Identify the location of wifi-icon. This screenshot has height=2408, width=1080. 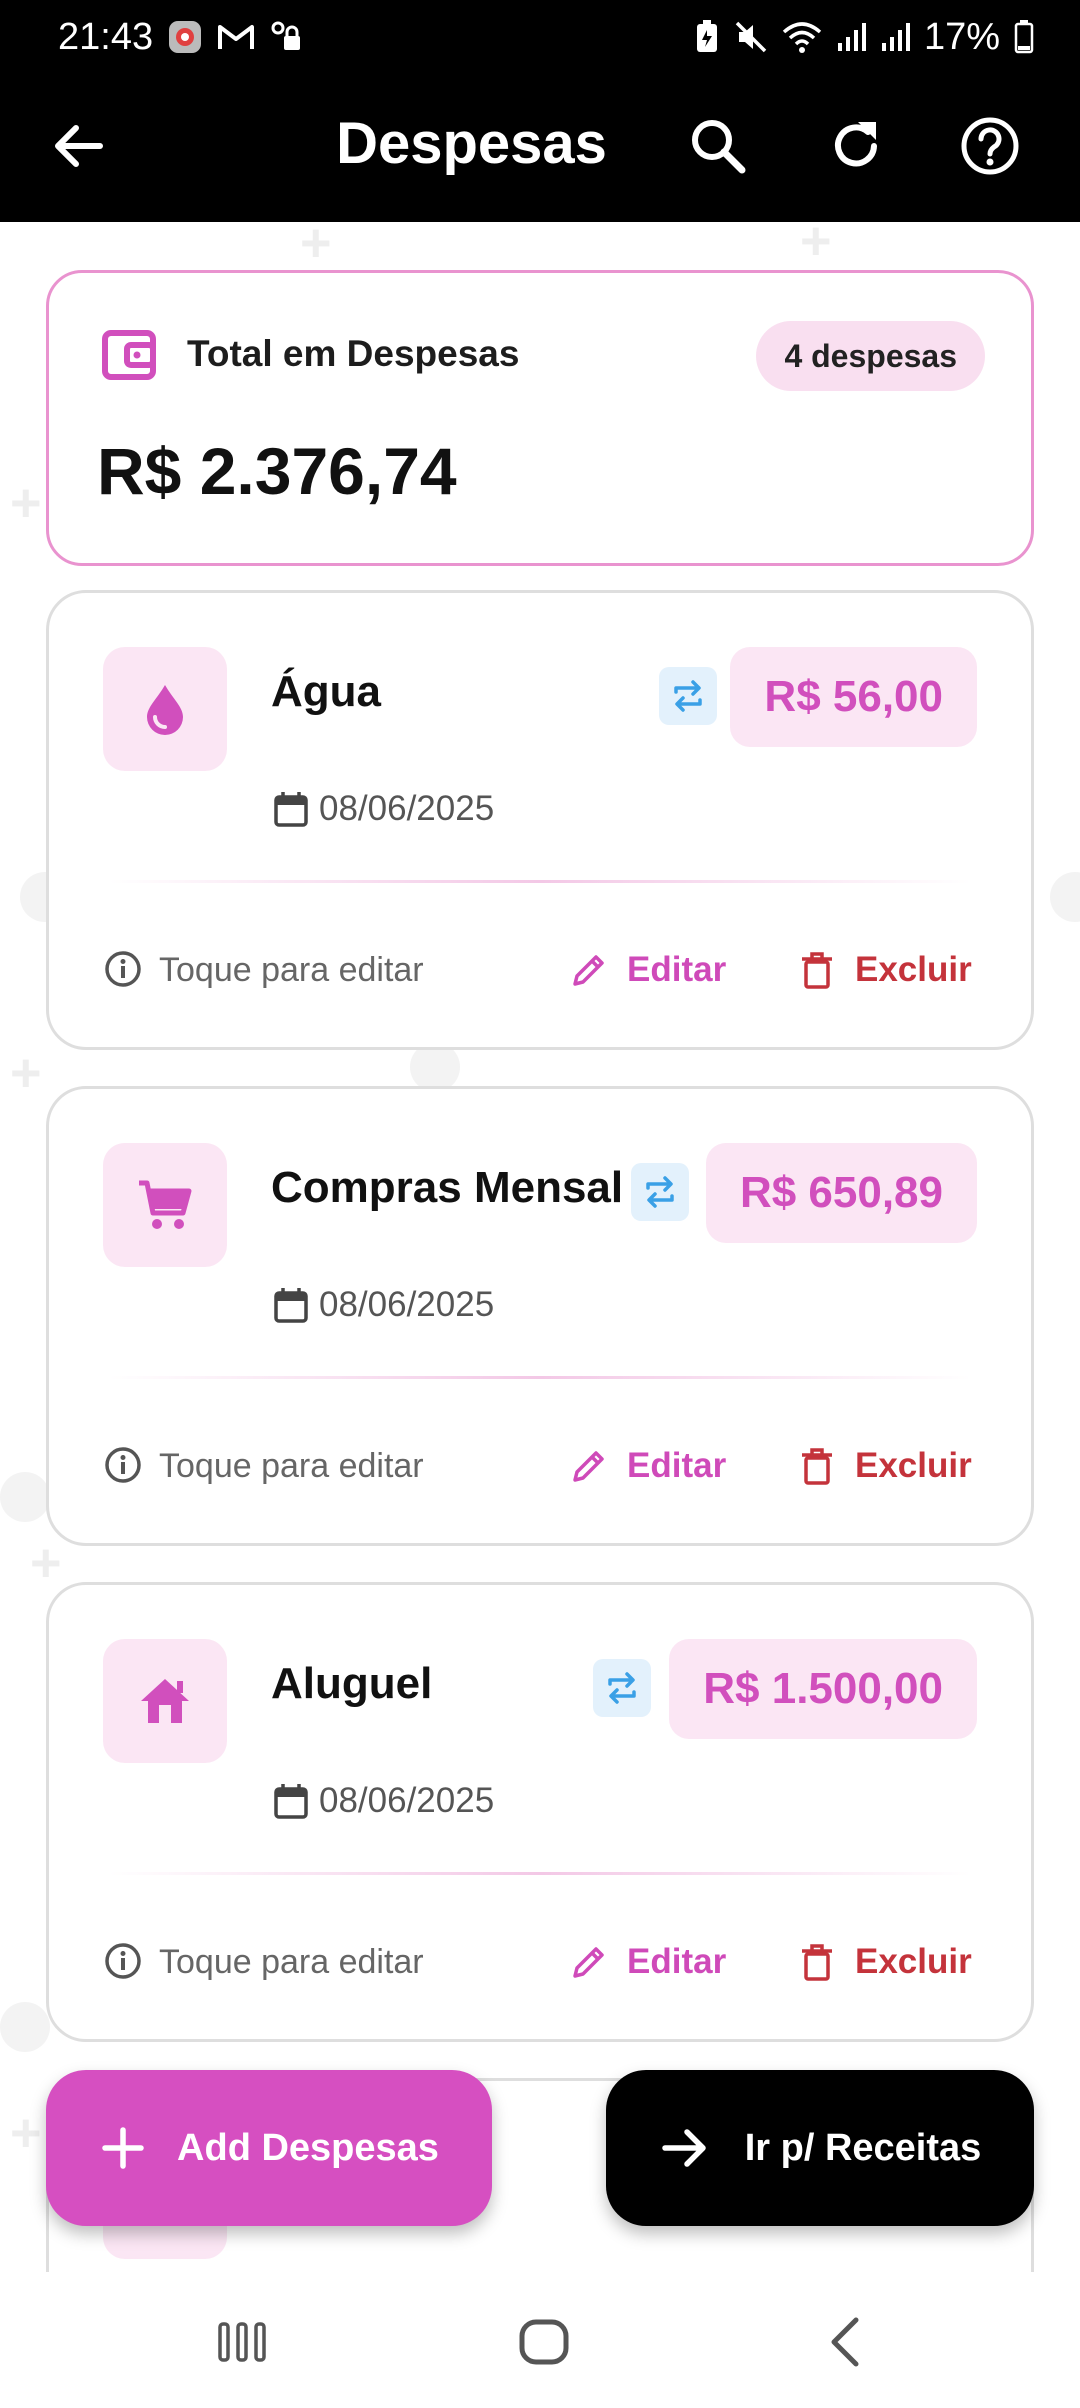
(802, 37).